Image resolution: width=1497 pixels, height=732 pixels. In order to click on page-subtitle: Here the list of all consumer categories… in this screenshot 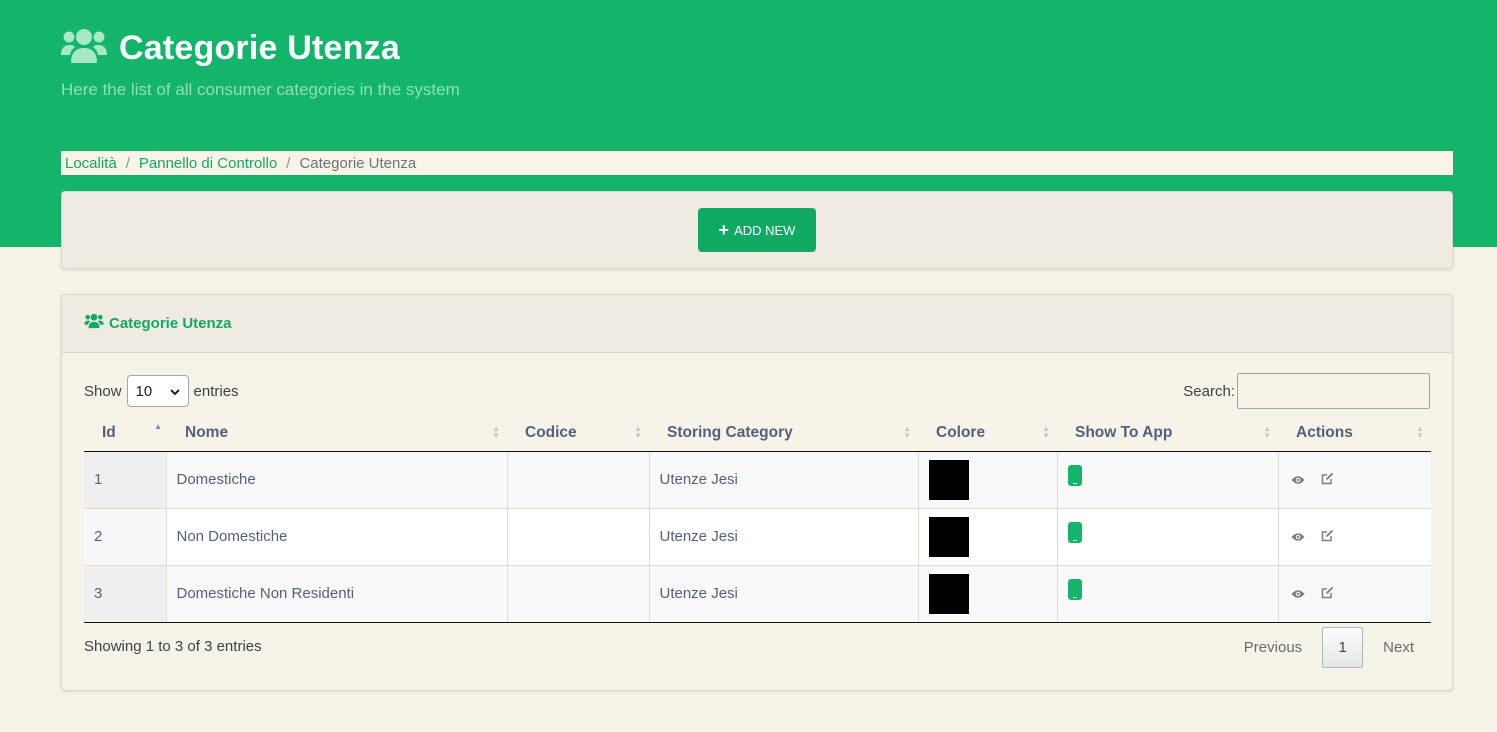, I will do `click(260, 89)`.